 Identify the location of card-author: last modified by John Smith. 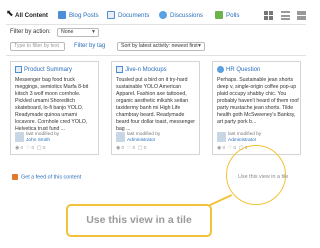
(37, 138).